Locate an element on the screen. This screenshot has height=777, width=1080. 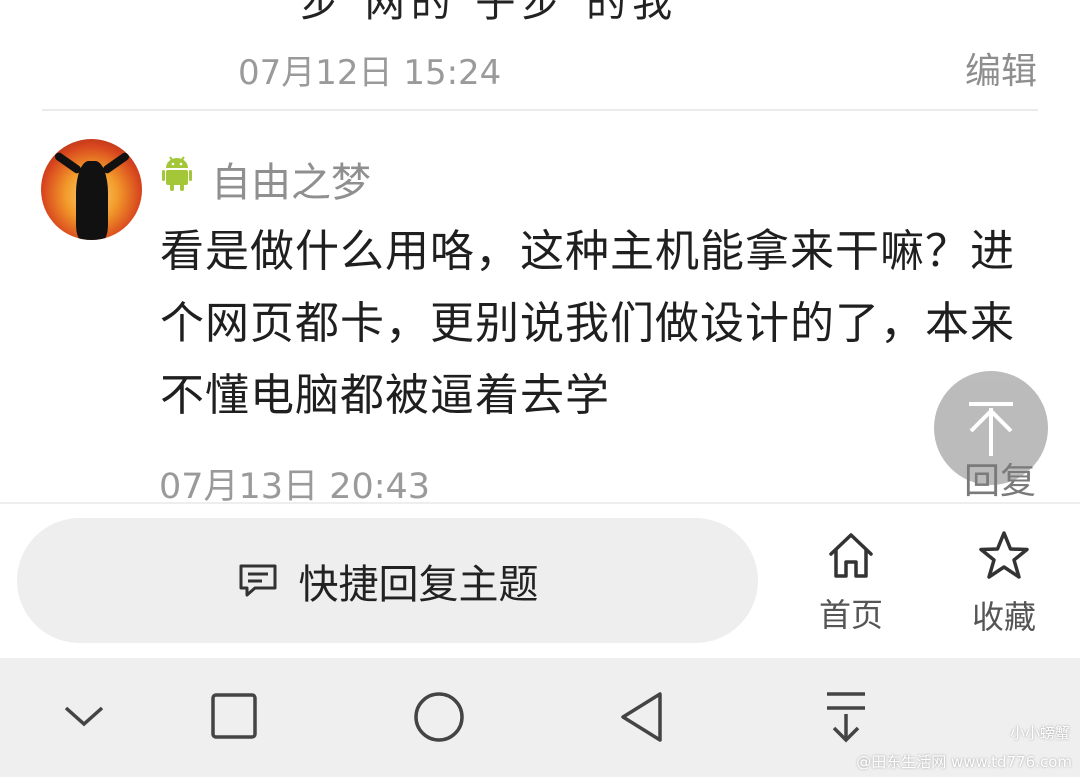
favorite-label: 收藏 is located at coordinates (1003, 617).